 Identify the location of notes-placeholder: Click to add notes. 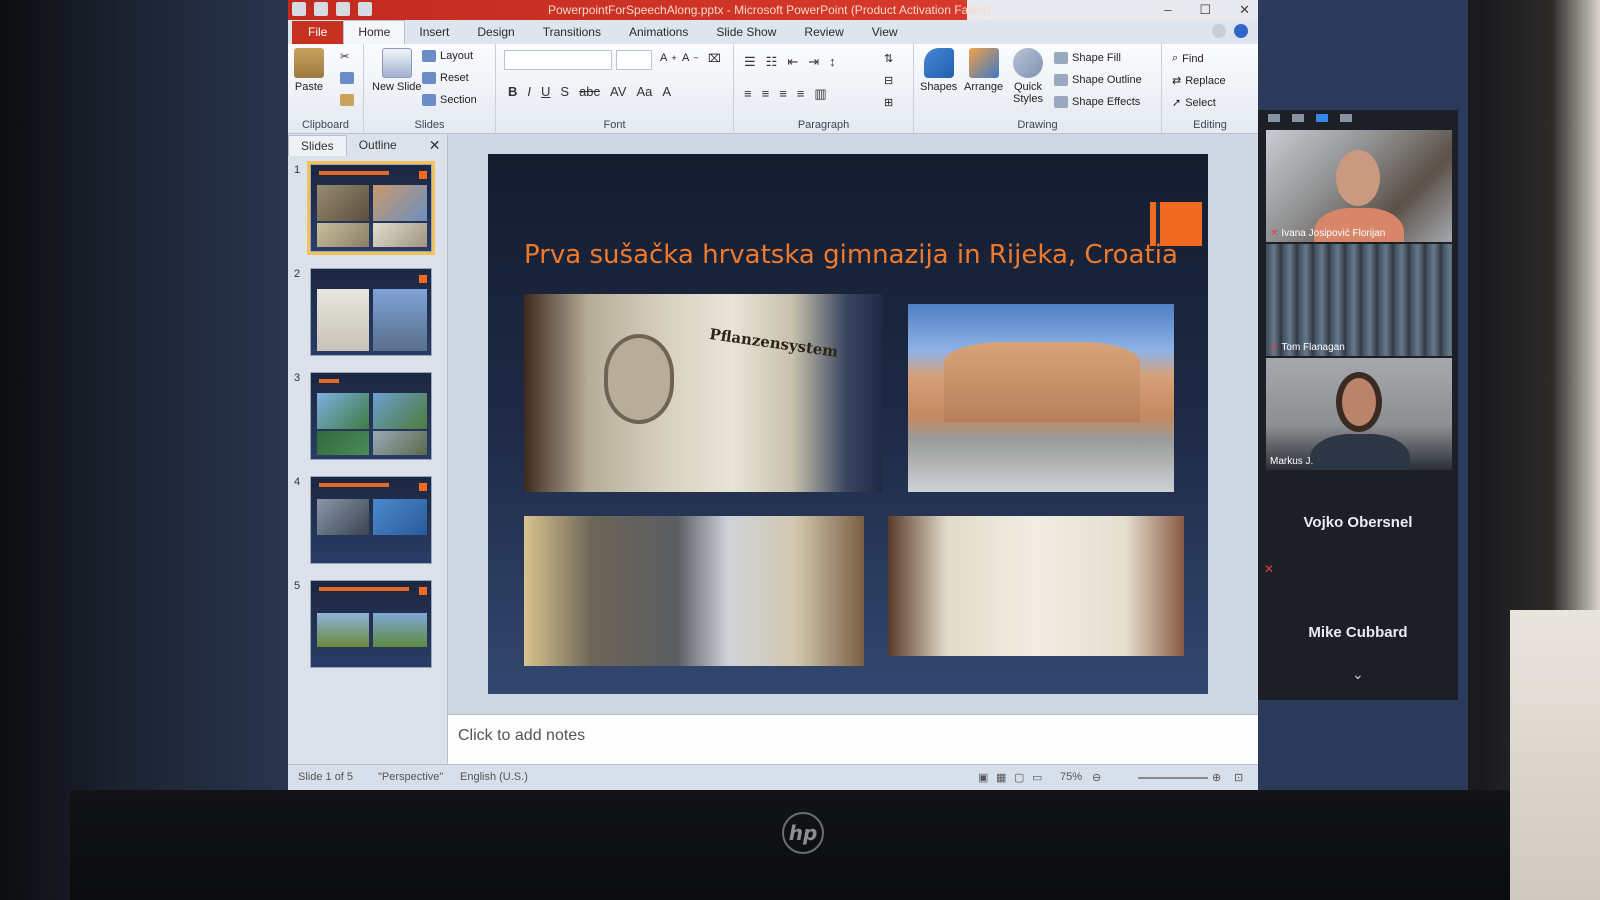
(522, 735).